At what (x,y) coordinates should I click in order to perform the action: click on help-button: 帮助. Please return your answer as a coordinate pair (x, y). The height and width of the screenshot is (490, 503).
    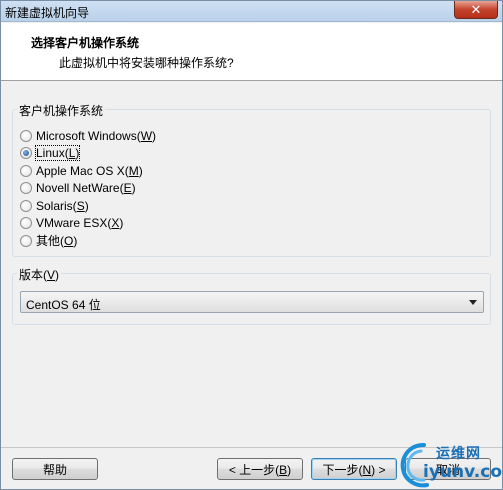
    Looking at the image, I should click on (55, 469).